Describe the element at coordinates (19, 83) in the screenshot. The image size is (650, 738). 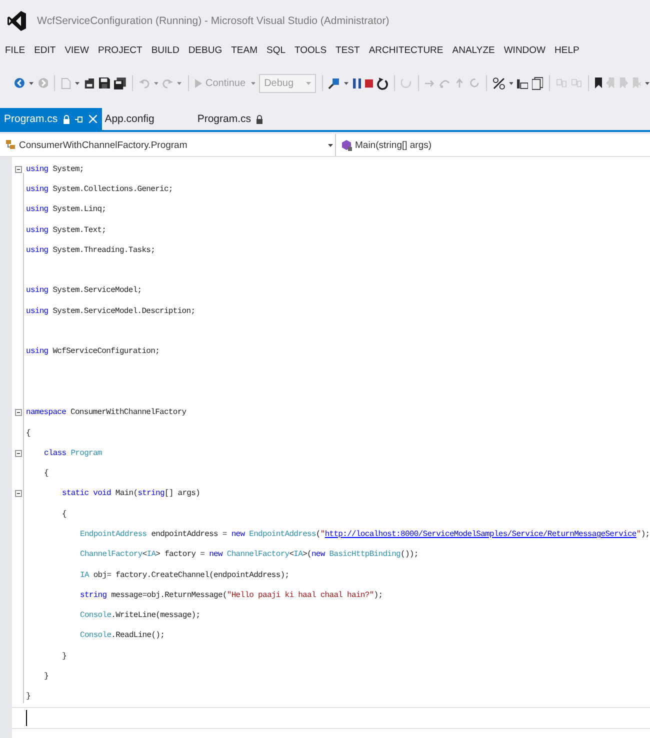
I see `back-icon` at that location.